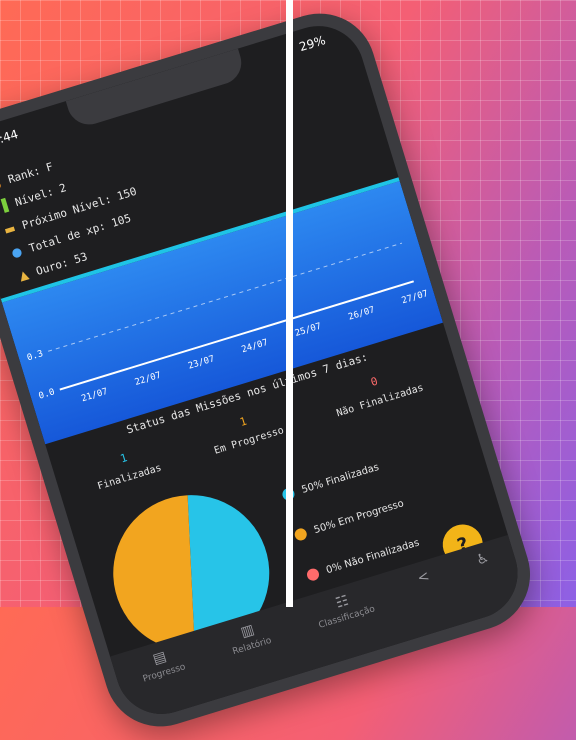 The image size is (576, 740). I want to click on counter-em-progresso: 1 Em Progresso, so click(246, 431).